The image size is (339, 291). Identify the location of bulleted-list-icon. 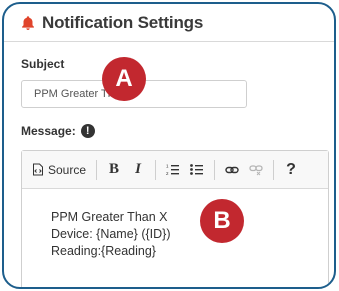
(197, 169).